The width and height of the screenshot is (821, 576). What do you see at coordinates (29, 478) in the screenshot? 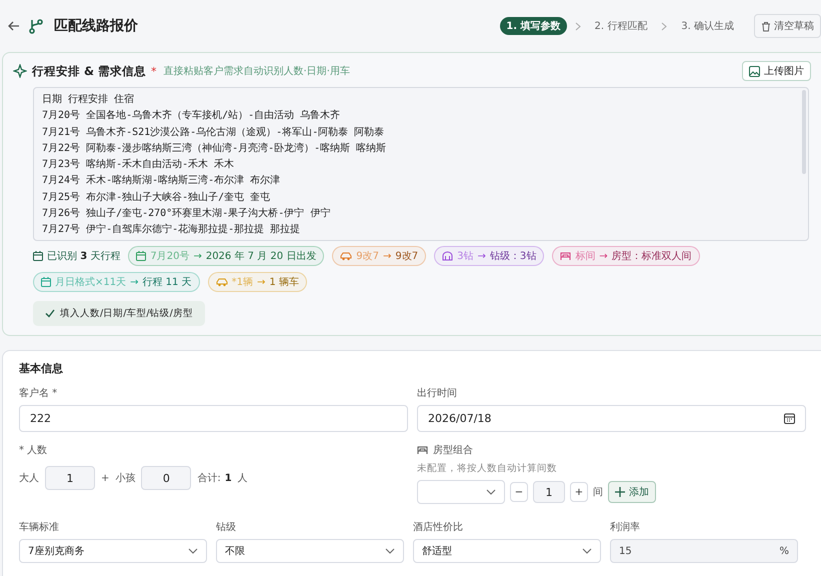
I see `adult-label: 大人` at bounding box center [29, 478].